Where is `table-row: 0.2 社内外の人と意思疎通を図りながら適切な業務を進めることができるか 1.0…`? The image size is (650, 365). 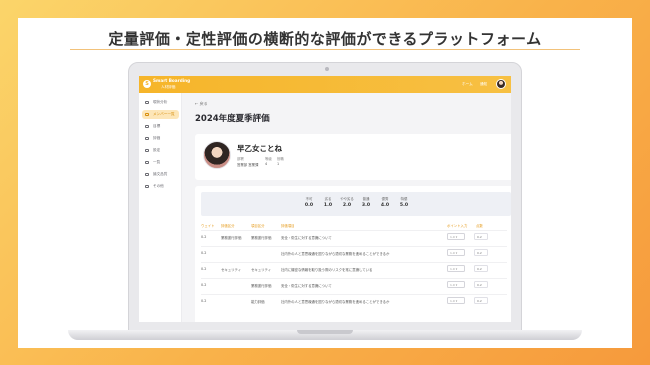 table-row: 0.2 社内外の人と意思疎通を図りながら適切な業務を進めることができるか 1.0… is located at coordinates (354, 252).